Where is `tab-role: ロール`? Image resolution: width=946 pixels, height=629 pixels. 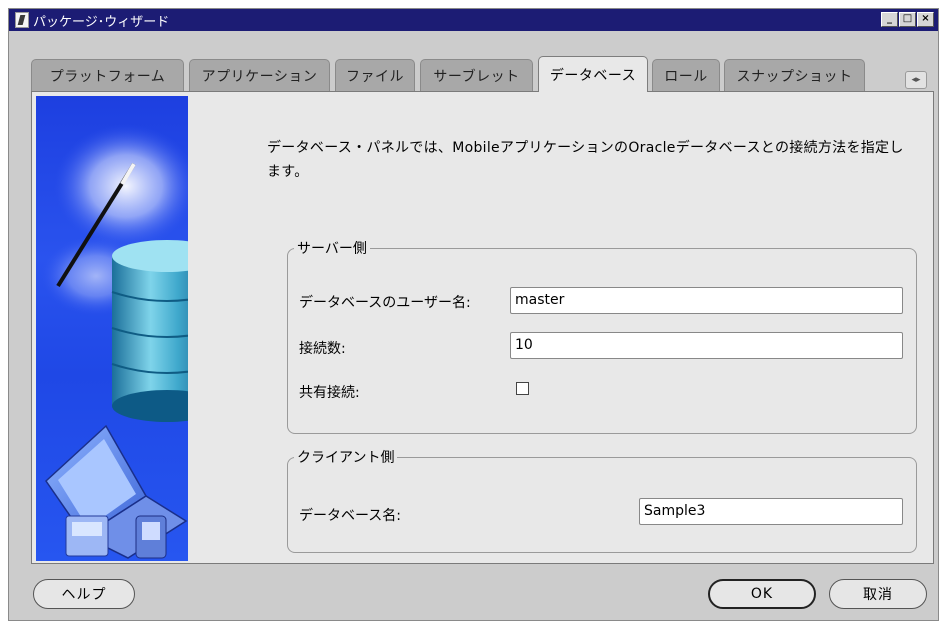
tab-role: ロール is located at coordinates (686, 75).